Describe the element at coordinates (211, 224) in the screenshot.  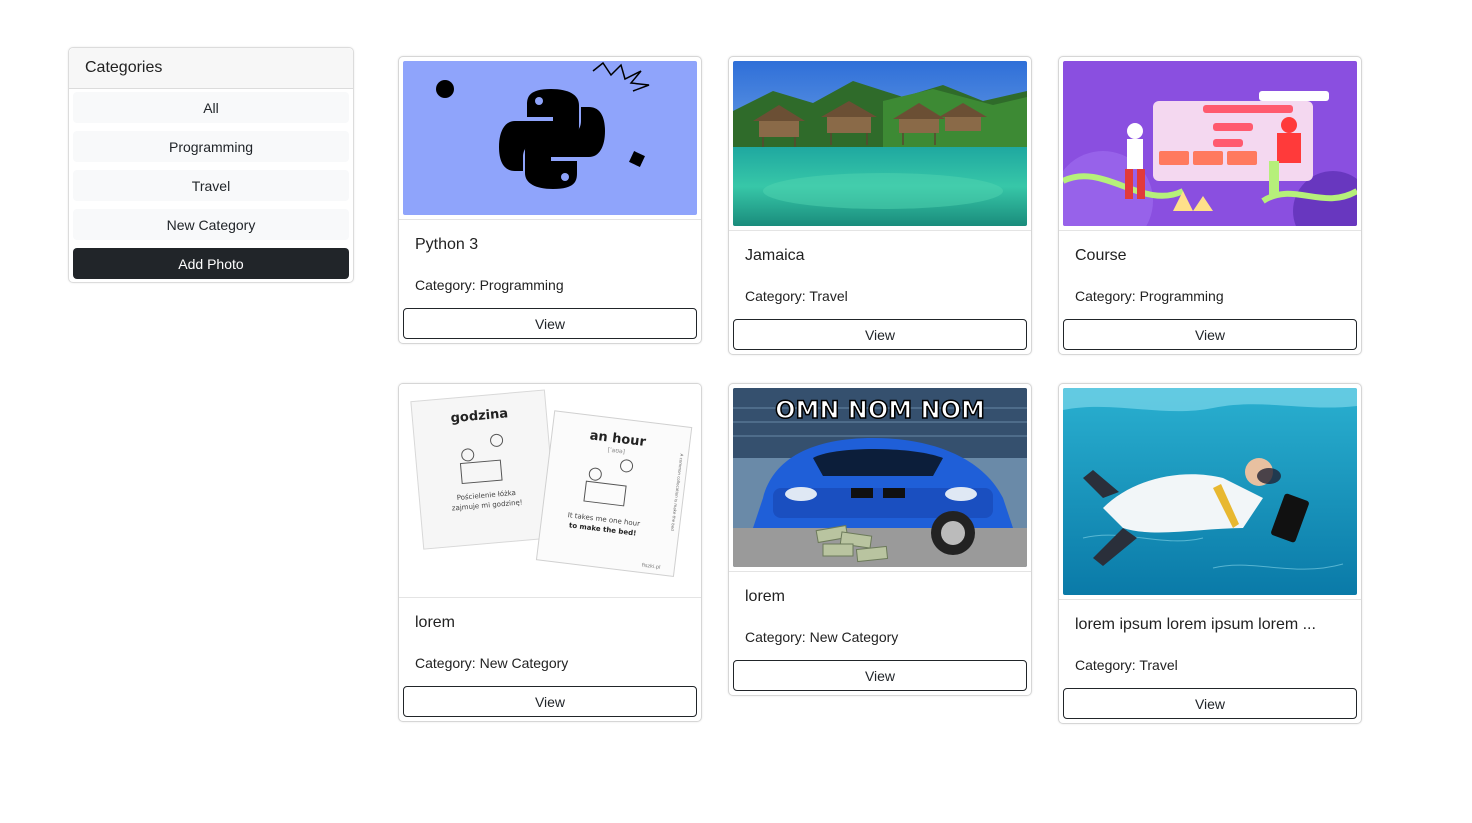
I see `category-new-category-button: New Category` at that location.